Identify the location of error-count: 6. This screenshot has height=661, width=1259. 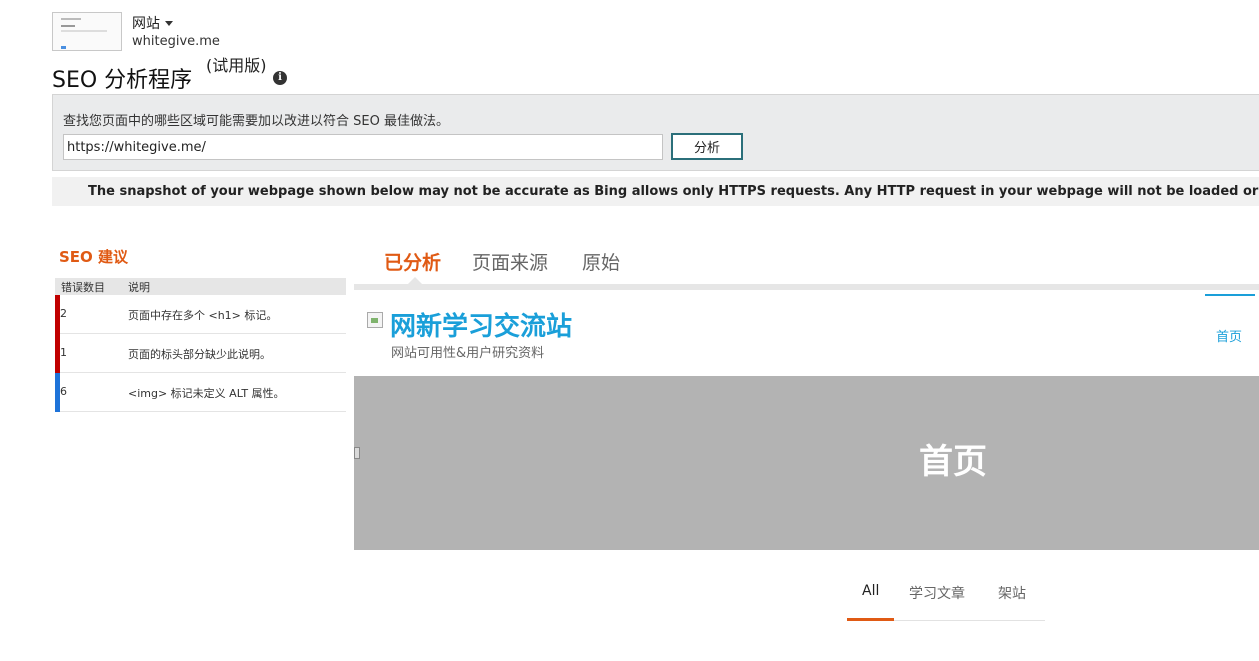
(63, 391).